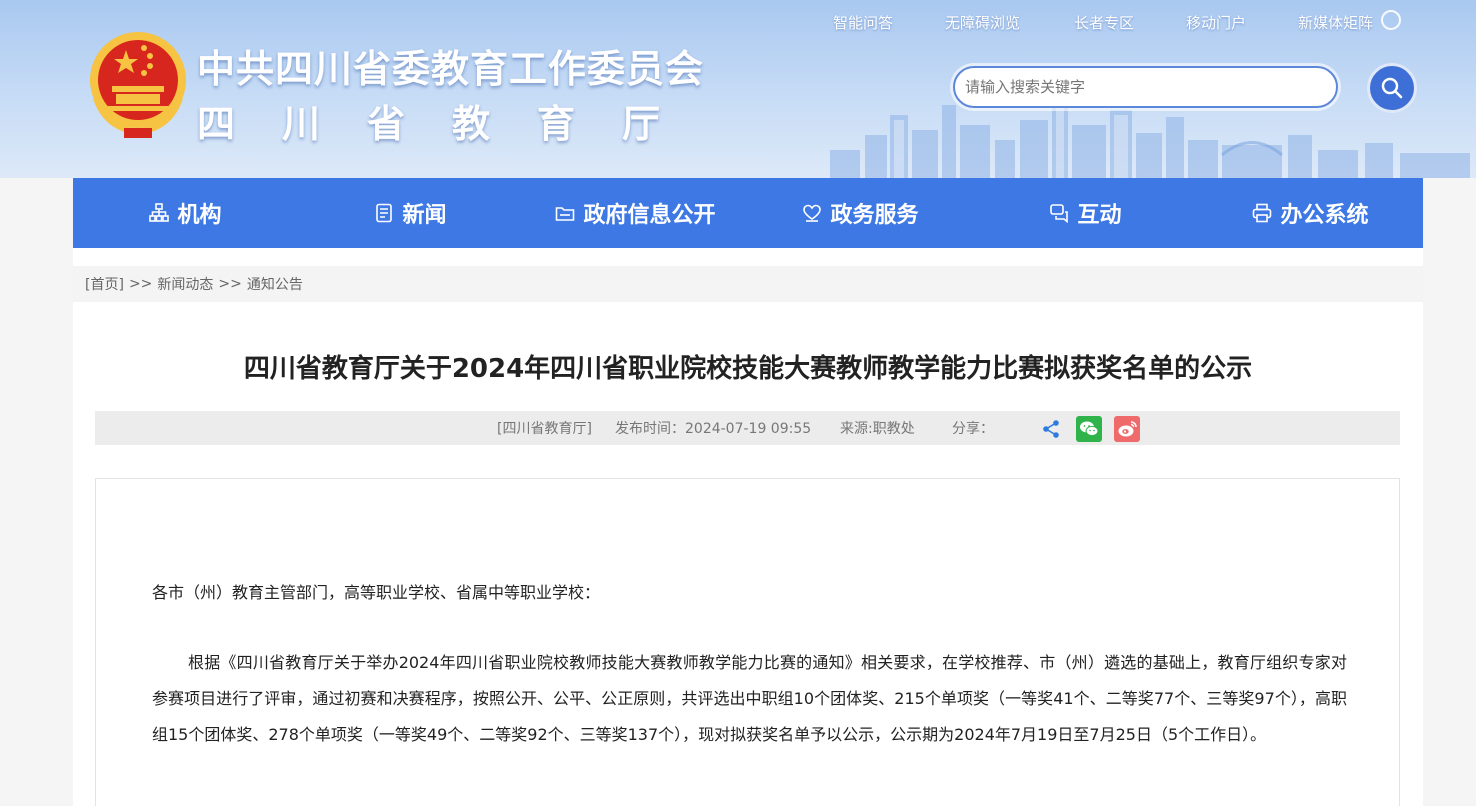 The width and height of the screenshot is (1476, 806). Describe the element at coordinates (874, 215) in the screenshot. I see `nav-label: 政务服务` at that location.